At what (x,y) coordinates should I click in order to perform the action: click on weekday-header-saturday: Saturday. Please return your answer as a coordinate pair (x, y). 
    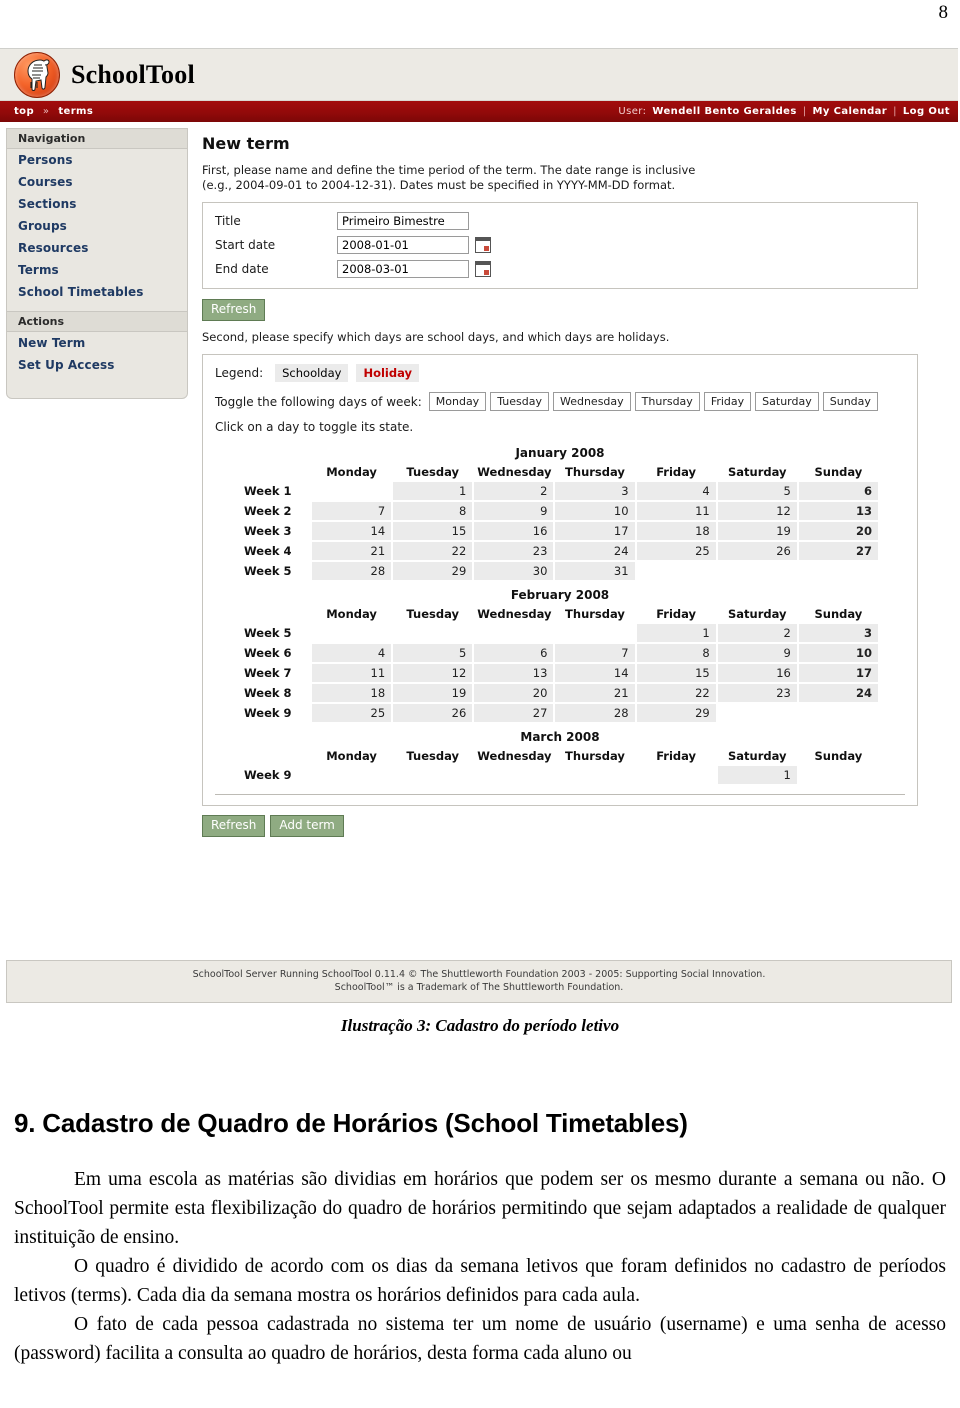
    Looking at the image, I should click on (757, 614).